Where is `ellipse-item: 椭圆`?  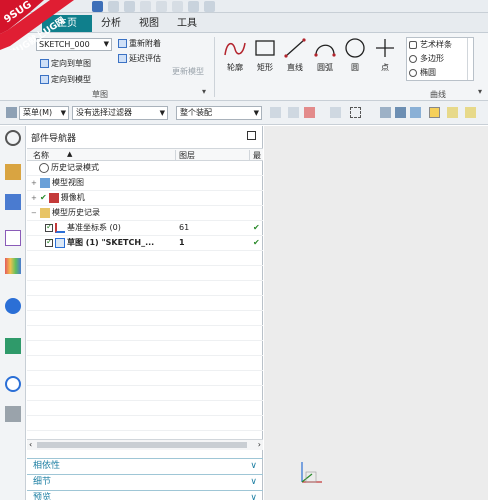 ellipse-item: 椭圆 is located at coordinates (440, 73).